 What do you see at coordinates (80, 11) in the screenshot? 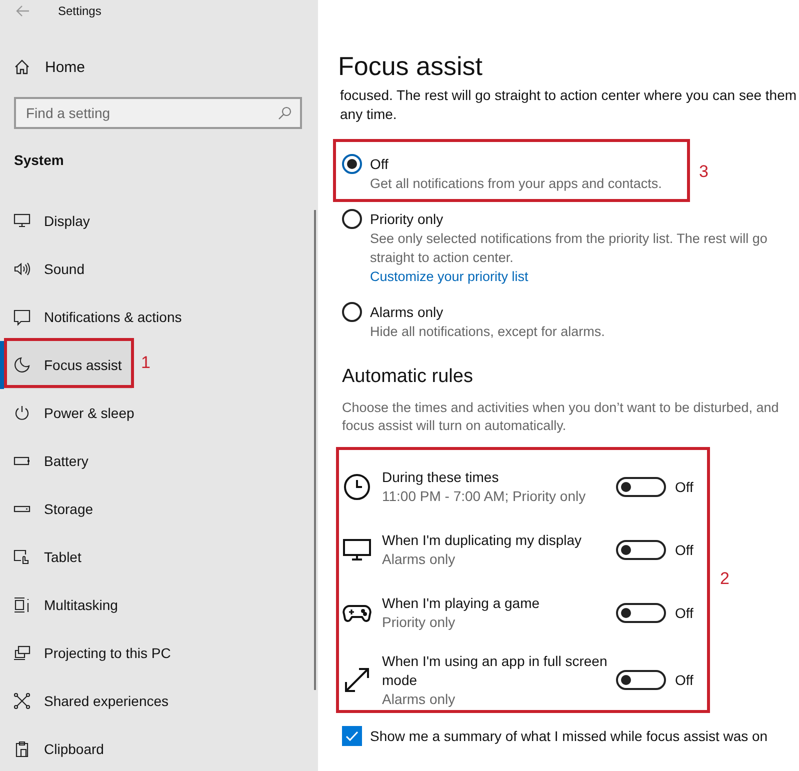
I see `window-title: Settings` at bounding box center [80, 11].